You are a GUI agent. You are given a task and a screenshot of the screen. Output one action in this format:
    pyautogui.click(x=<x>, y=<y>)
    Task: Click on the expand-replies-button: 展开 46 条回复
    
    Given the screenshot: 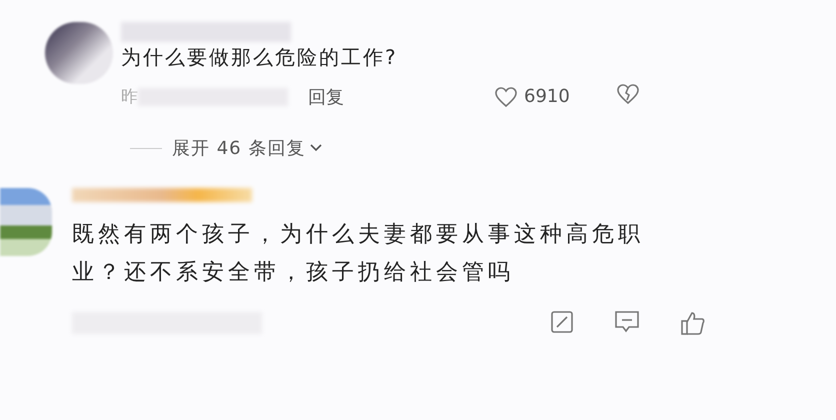 What is the action you would take?
    pyautogui.click(x=248, y=148)
    